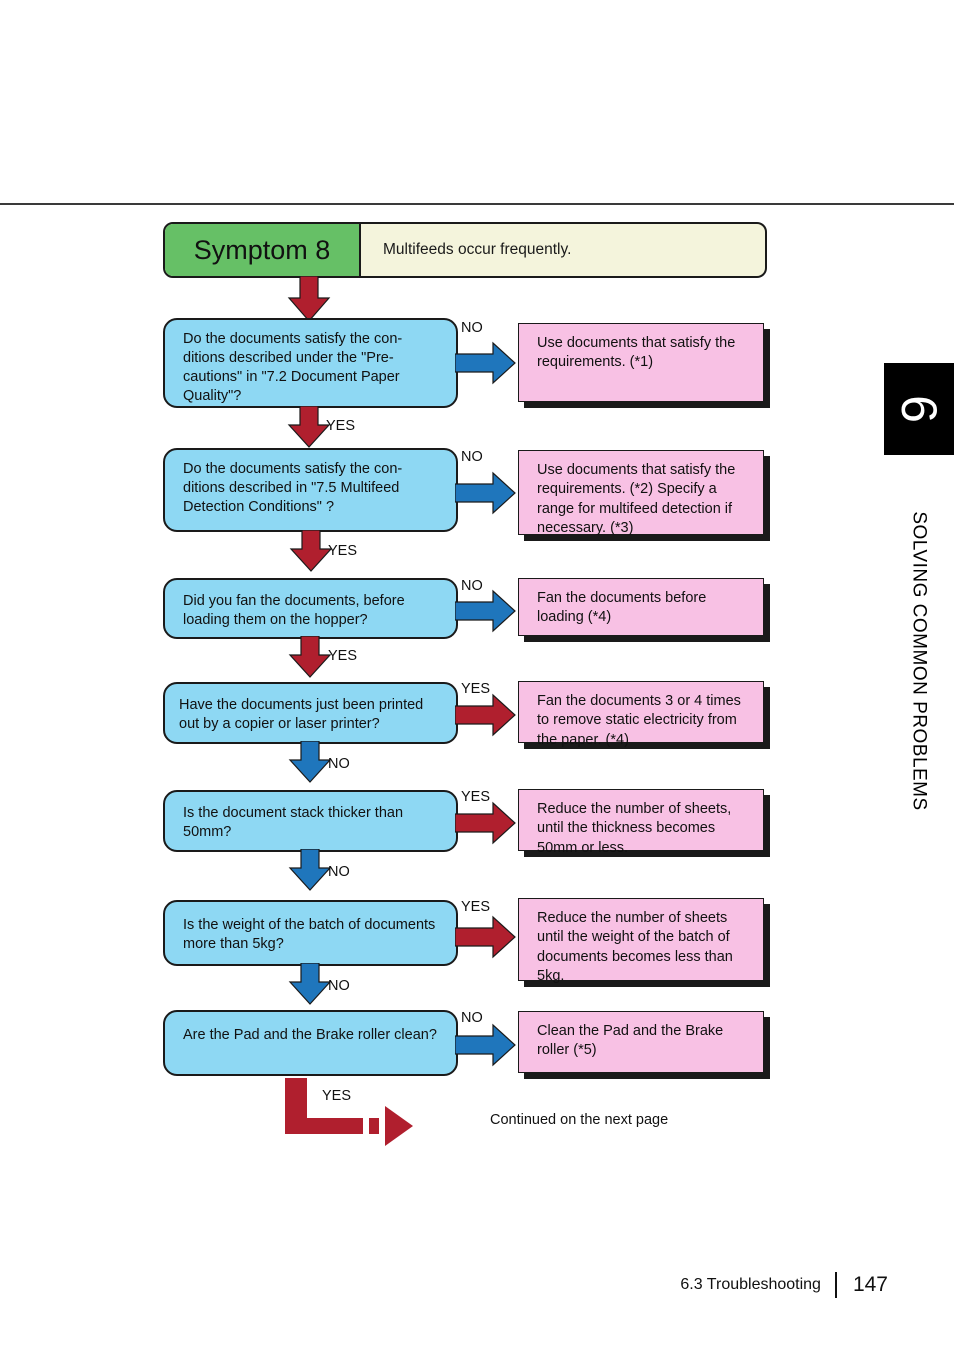 The width and height of the screenshot is (954, 1350). I want to click on branch-label-6-side: YES, so click(476, 907).